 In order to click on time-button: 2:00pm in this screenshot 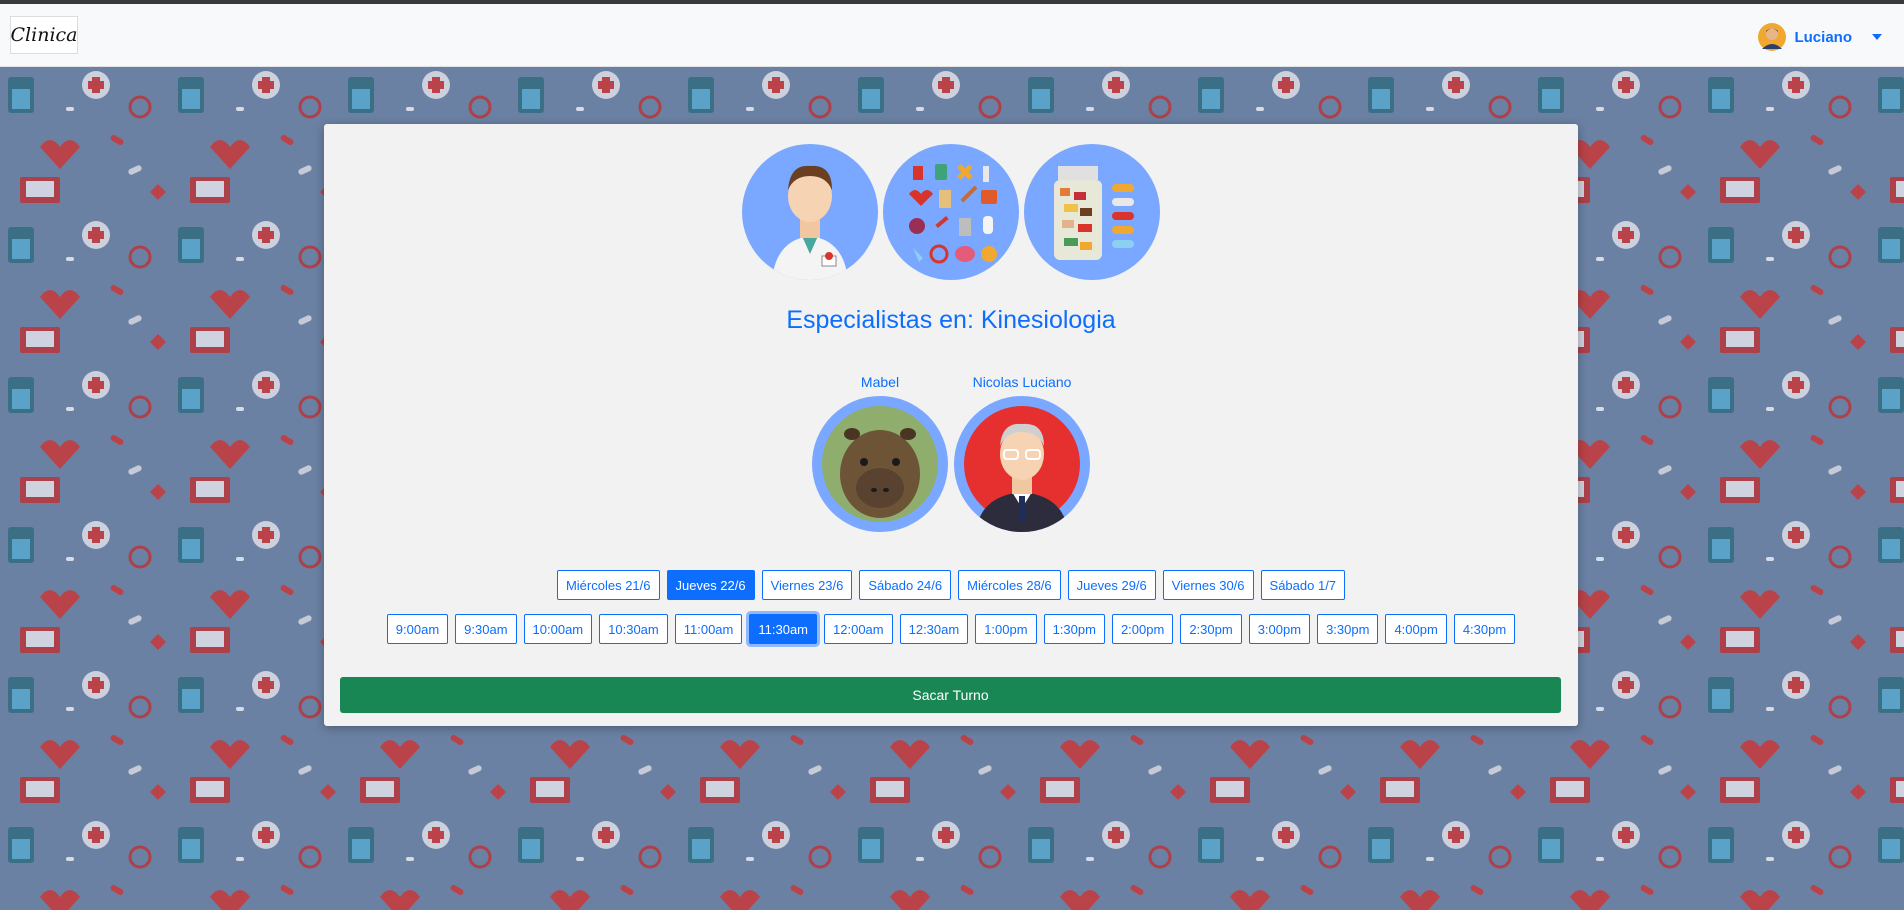, I will do `click(1142, 629)`.